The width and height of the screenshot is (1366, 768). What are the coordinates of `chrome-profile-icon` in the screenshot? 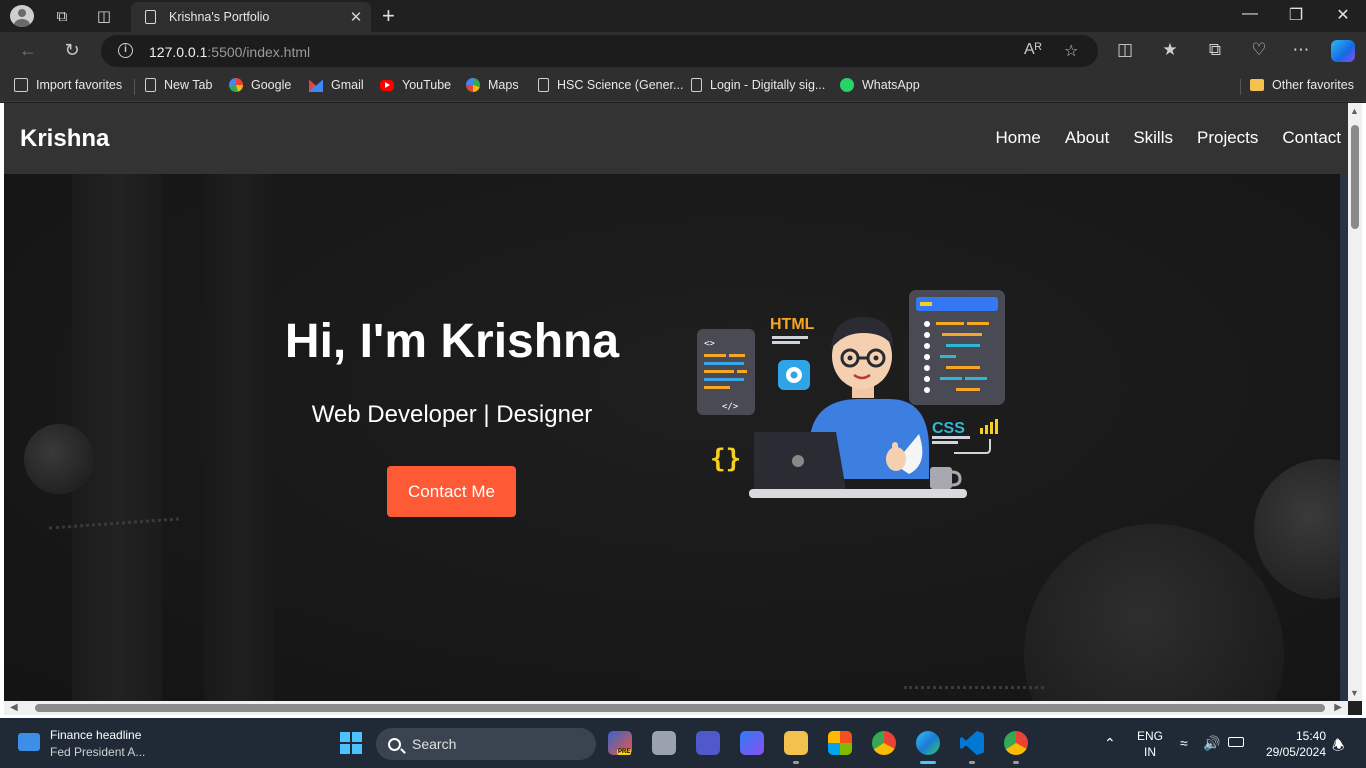 It's located at (1016, 743).